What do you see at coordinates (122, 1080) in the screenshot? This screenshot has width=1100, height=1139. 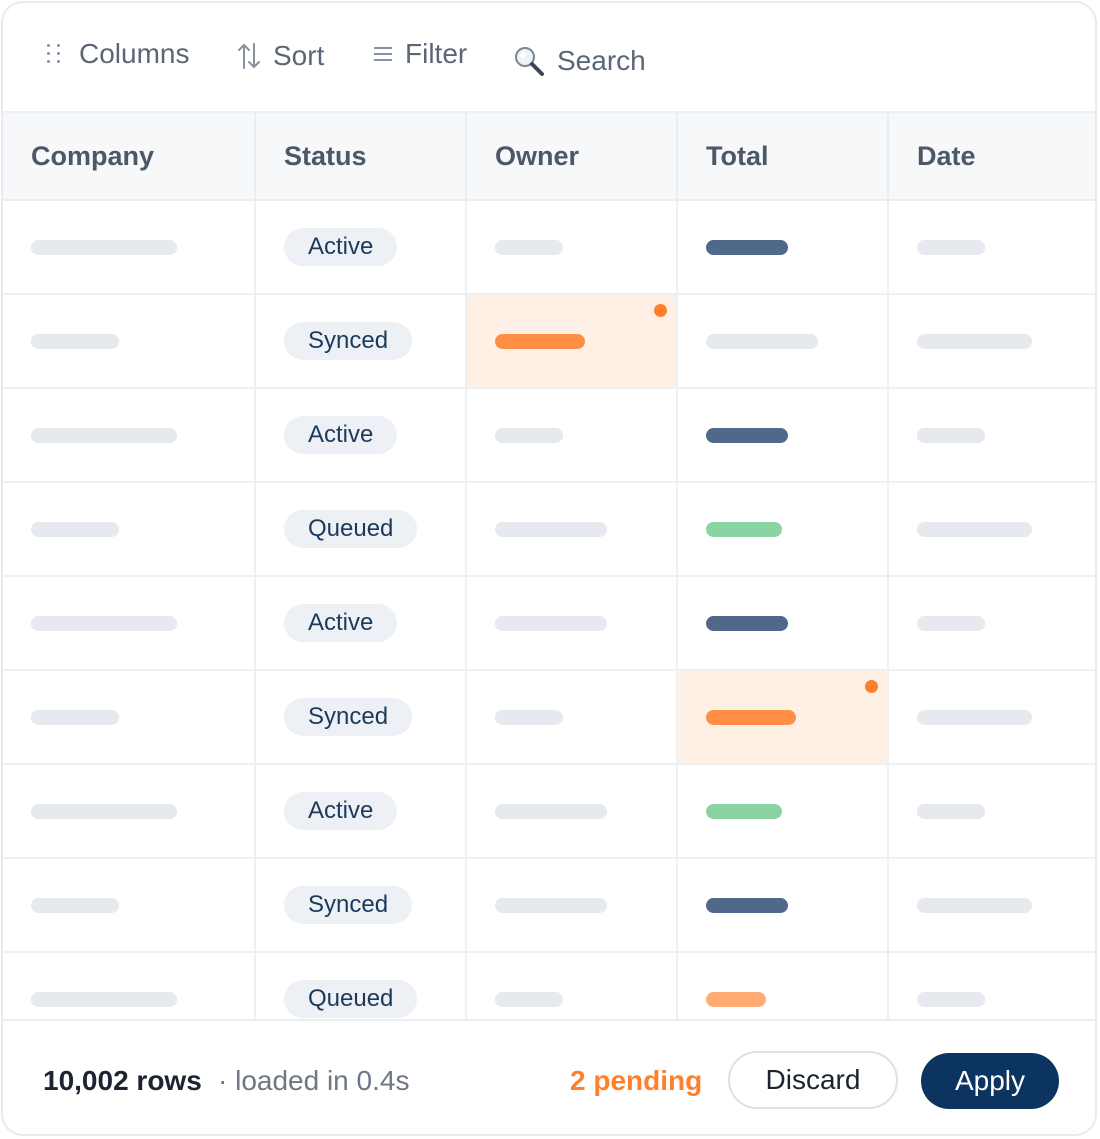 I see `row-count: 10,002 rows` at bounding box center [122, 1080].